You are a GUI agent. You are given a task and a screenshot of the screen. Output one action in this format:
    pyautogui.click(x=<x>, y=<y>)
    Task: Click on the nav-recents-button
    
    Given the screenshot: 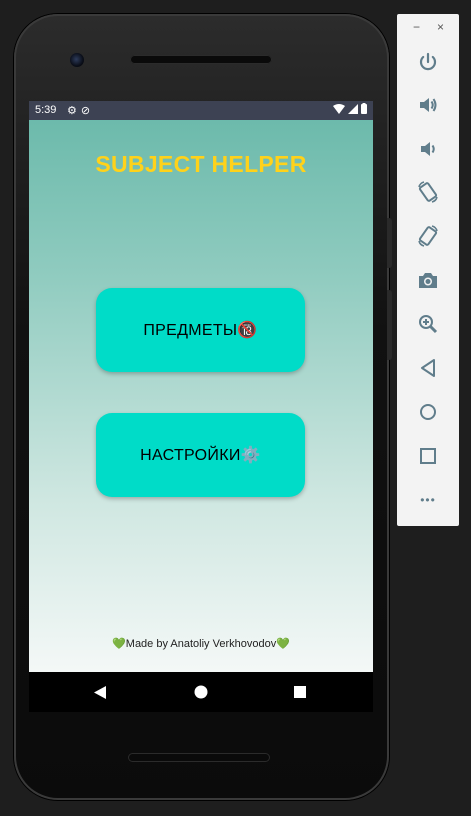 What is the action you would take?
    pyautogui.click(x=300, y=692)
    